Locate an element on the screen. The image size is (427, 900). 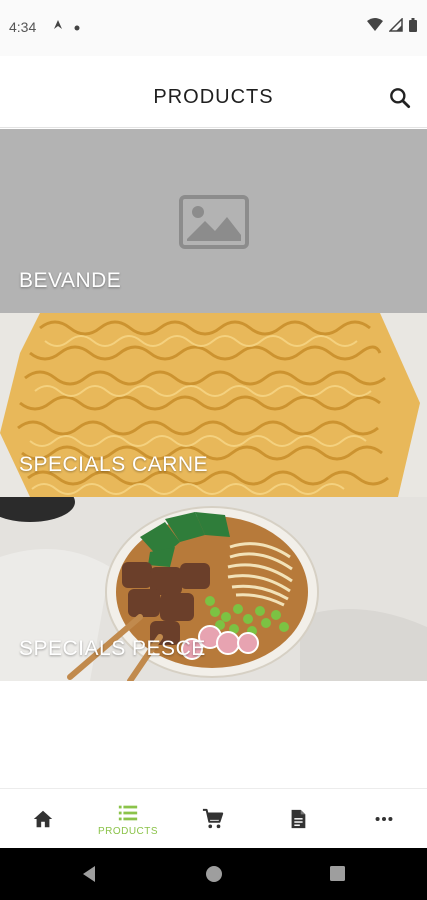
category-label: BEVANDE is located at coordinates (70, 280).